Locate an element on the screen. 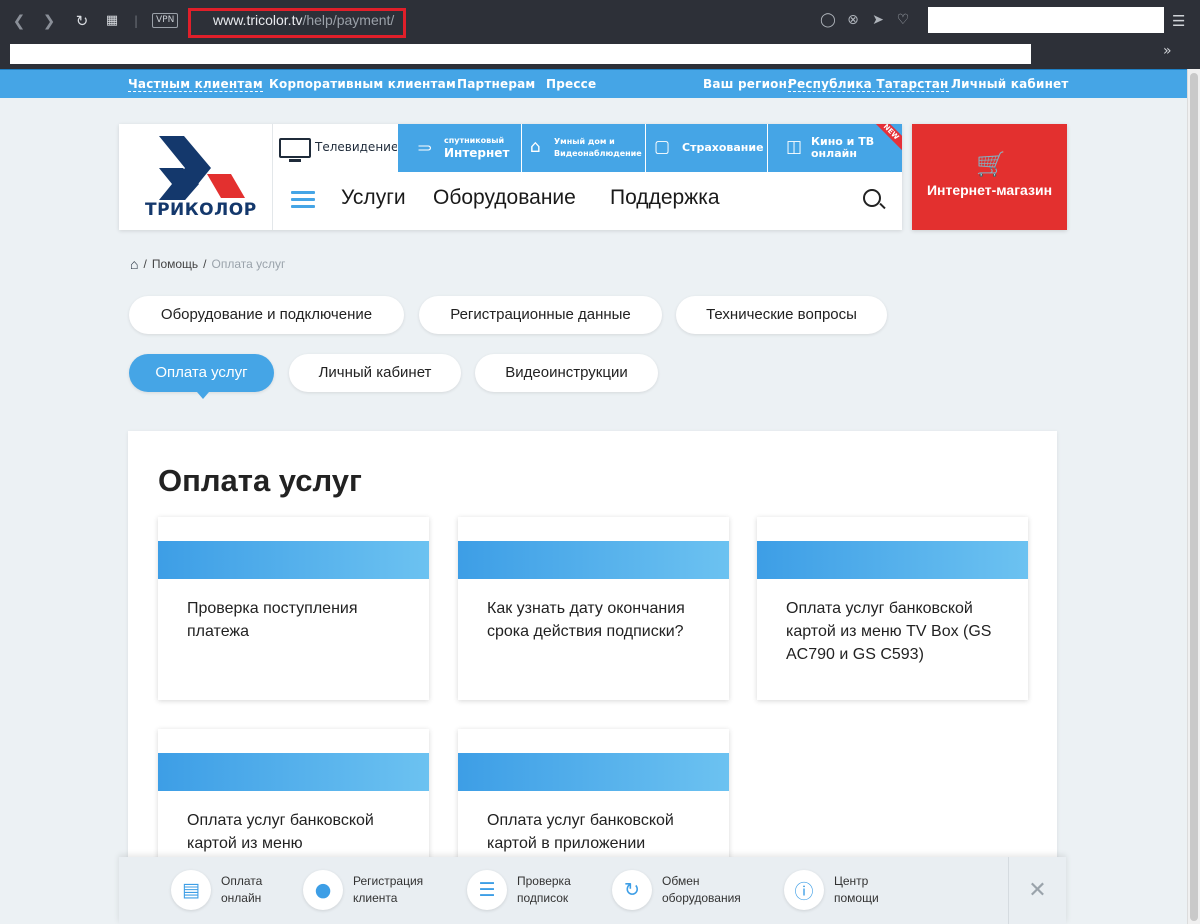 The width and height of the screenshot is (1200, 924). scrollbar-thumb is located at coordinates (1194, 497).